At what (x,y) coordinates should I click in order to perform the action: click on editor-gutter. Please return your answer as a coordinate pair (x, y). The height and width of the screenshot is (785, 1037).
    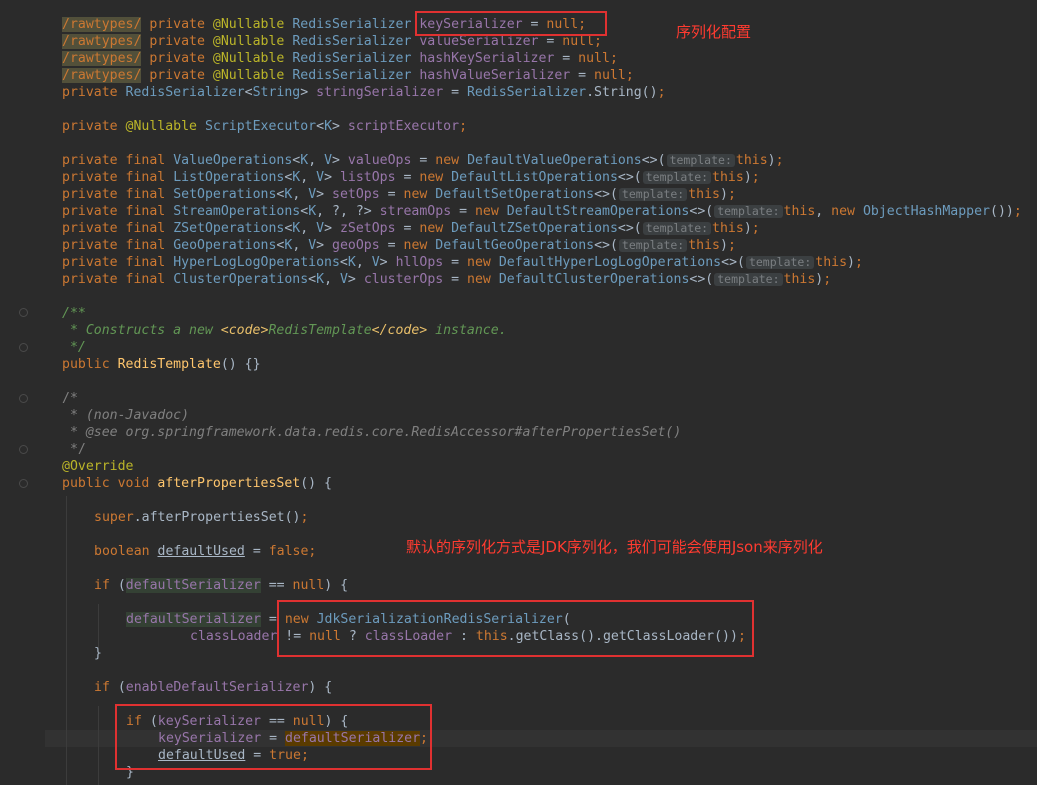
    Looking at the image, I should click on (22, 392).